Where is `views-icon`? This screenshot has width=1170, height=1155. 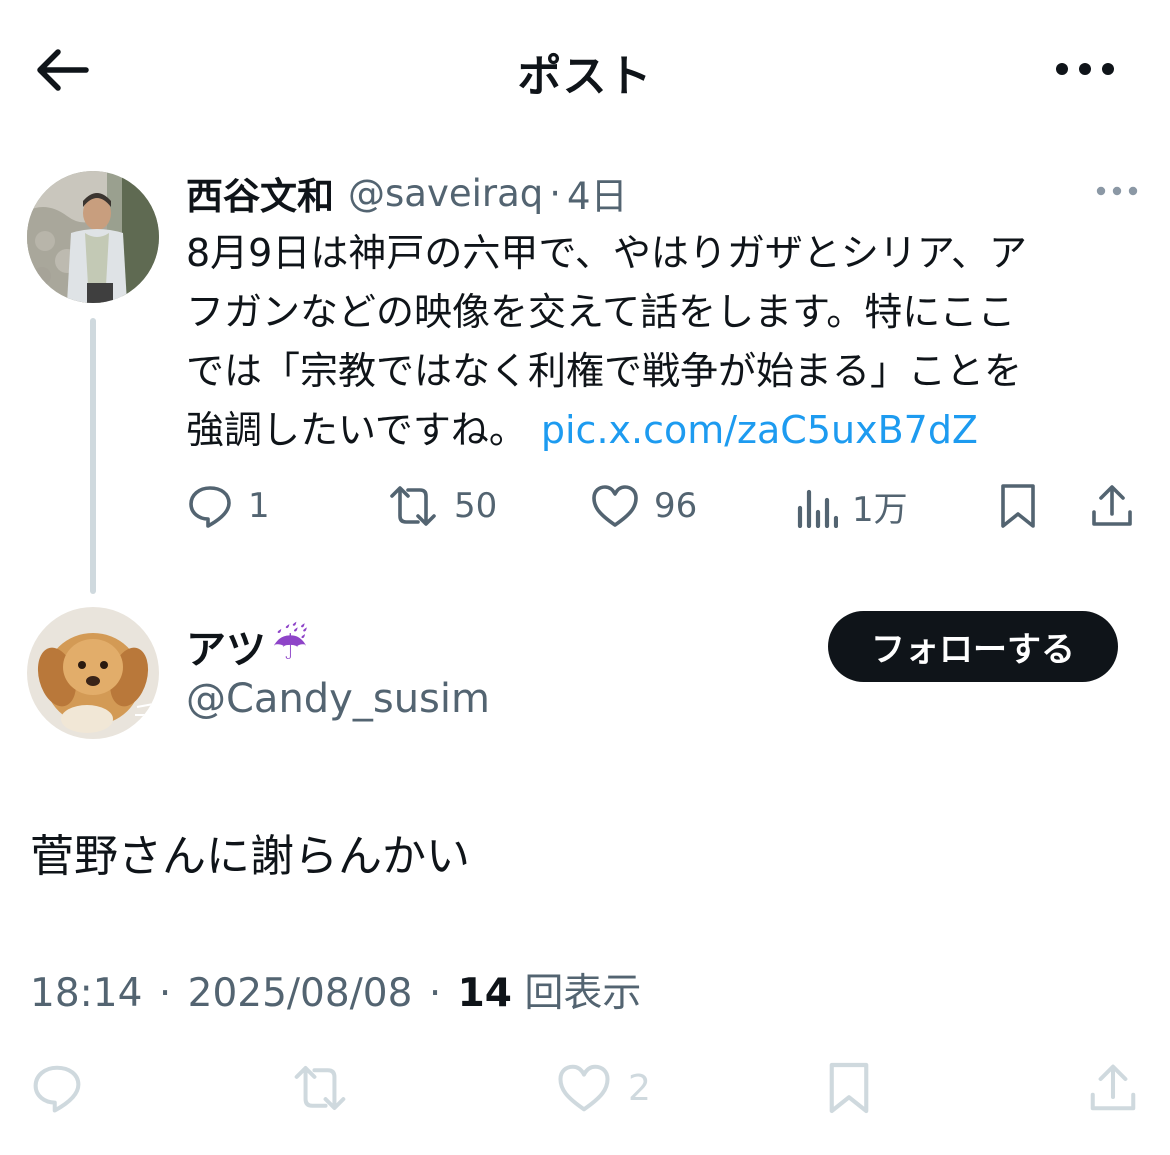 views-icon is located at coordinates (817, 508).